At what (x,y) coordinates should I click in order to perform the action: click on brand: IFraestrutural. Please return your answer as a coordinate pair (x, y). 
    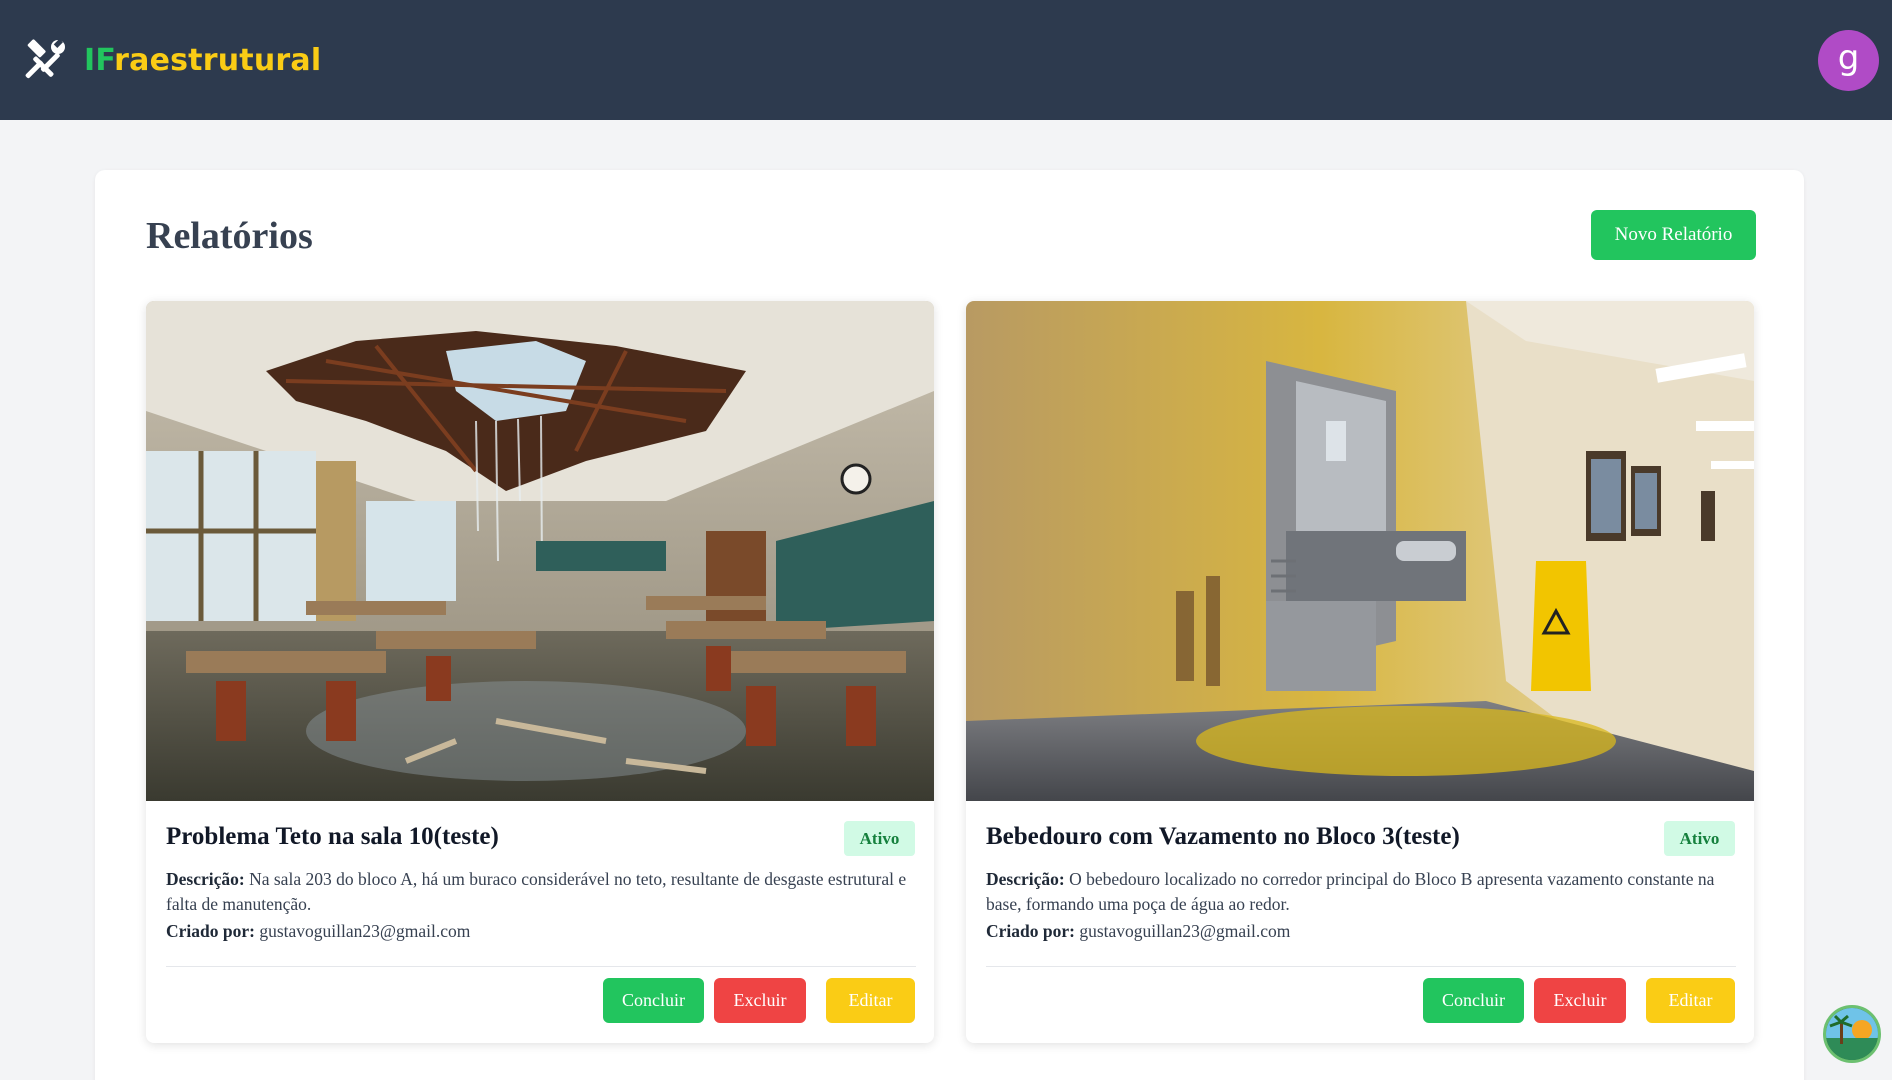
    Looking at the image, I should click on (172, 60).